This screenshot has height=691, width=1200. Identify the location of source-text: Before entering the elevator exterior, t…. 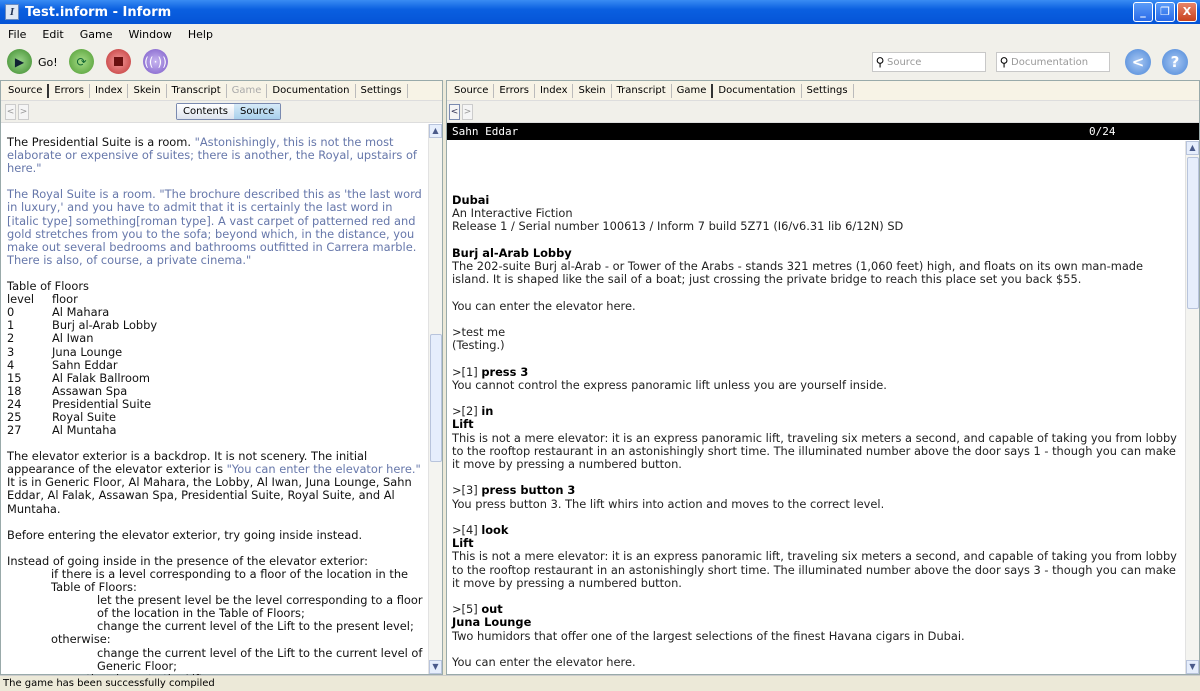
(185, 534).